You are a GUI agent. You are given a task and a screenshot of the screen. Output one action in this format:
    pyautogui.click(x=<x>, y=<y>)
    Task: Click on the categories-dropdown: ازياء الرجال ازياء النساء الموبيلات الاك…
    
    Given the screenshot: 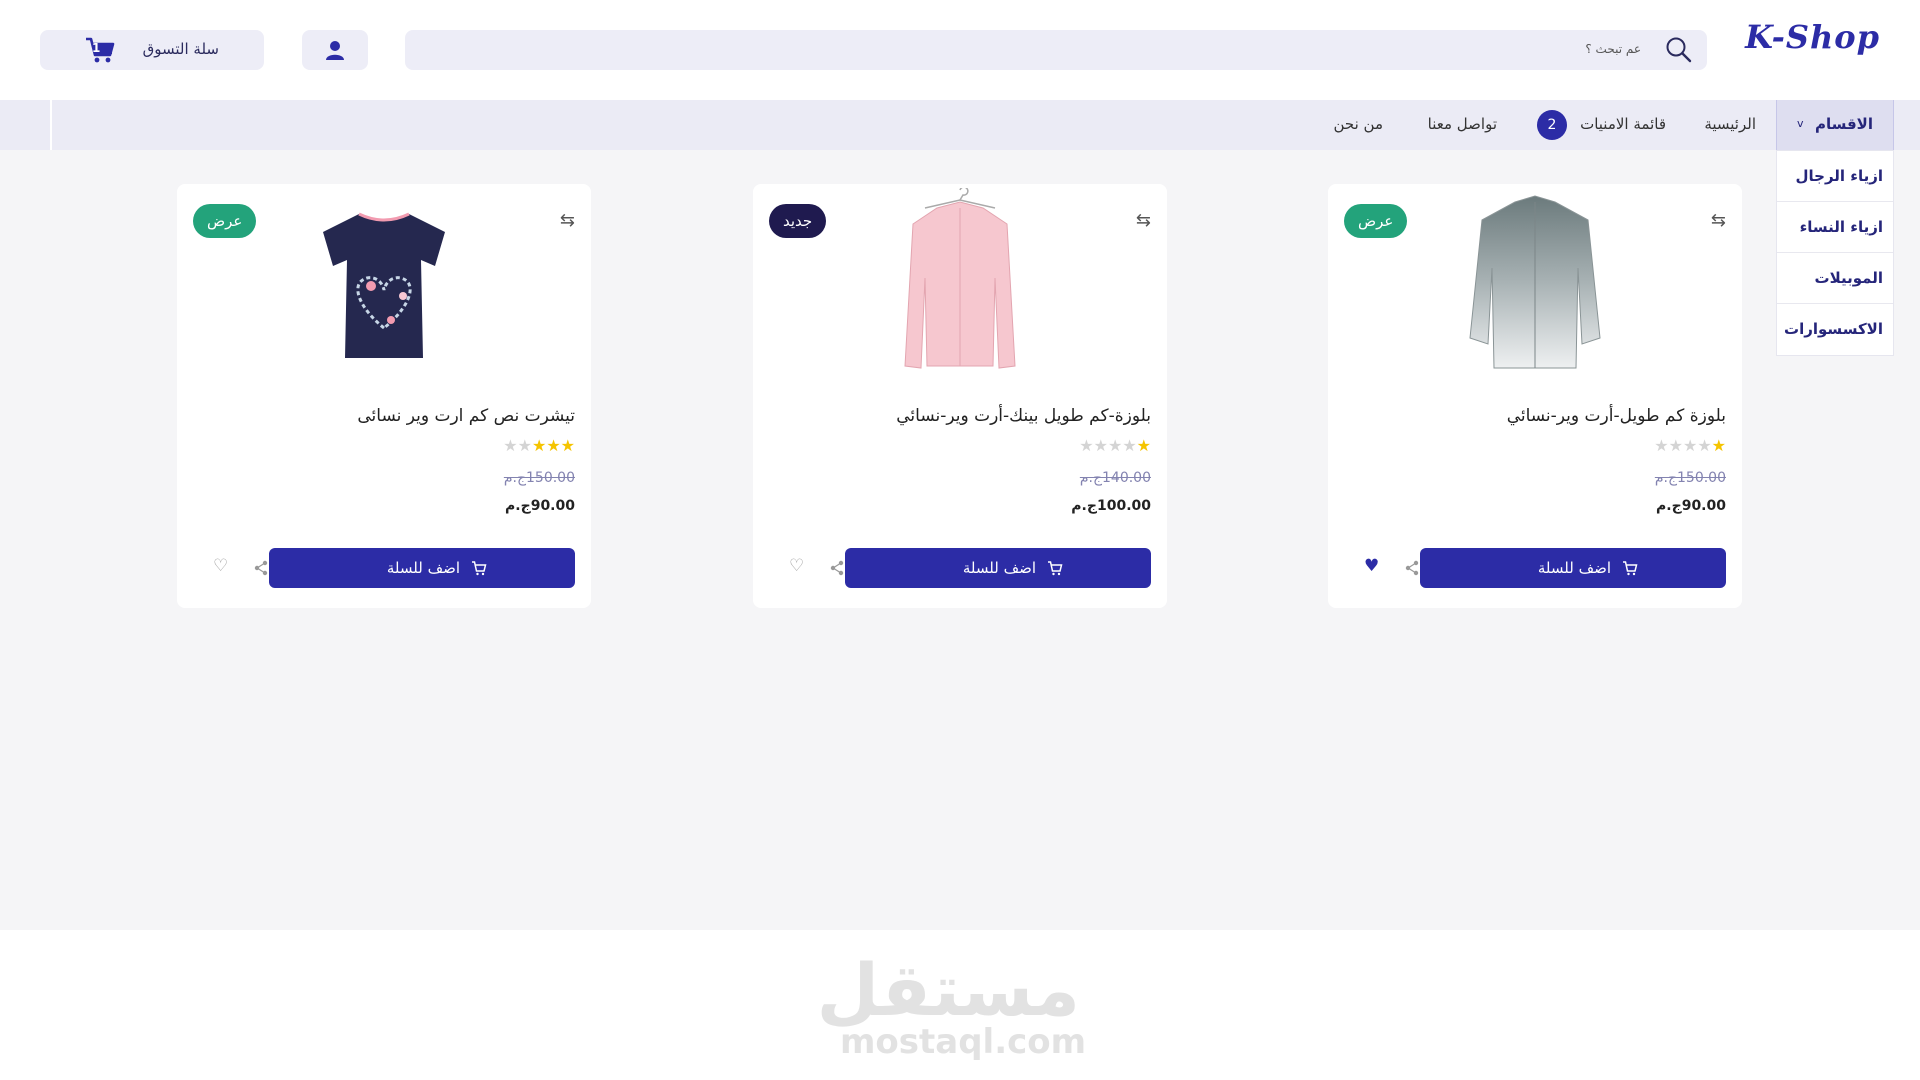 What is the action you would take?
    pyautogui.click(x=1835, y=253)
    